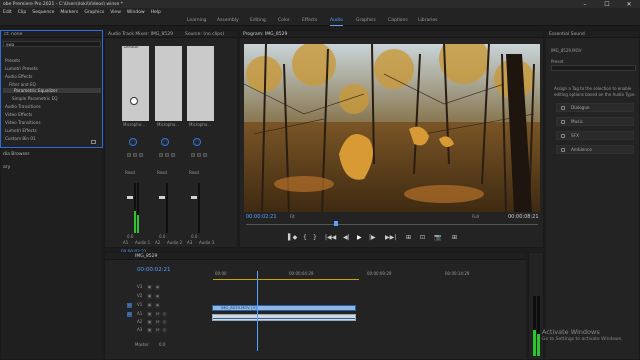 The image size is (640, 360). What do you see at coordinates (156, 12) in the screenshot?
I see `menu-help: Help` at bounding box center [156, 12].